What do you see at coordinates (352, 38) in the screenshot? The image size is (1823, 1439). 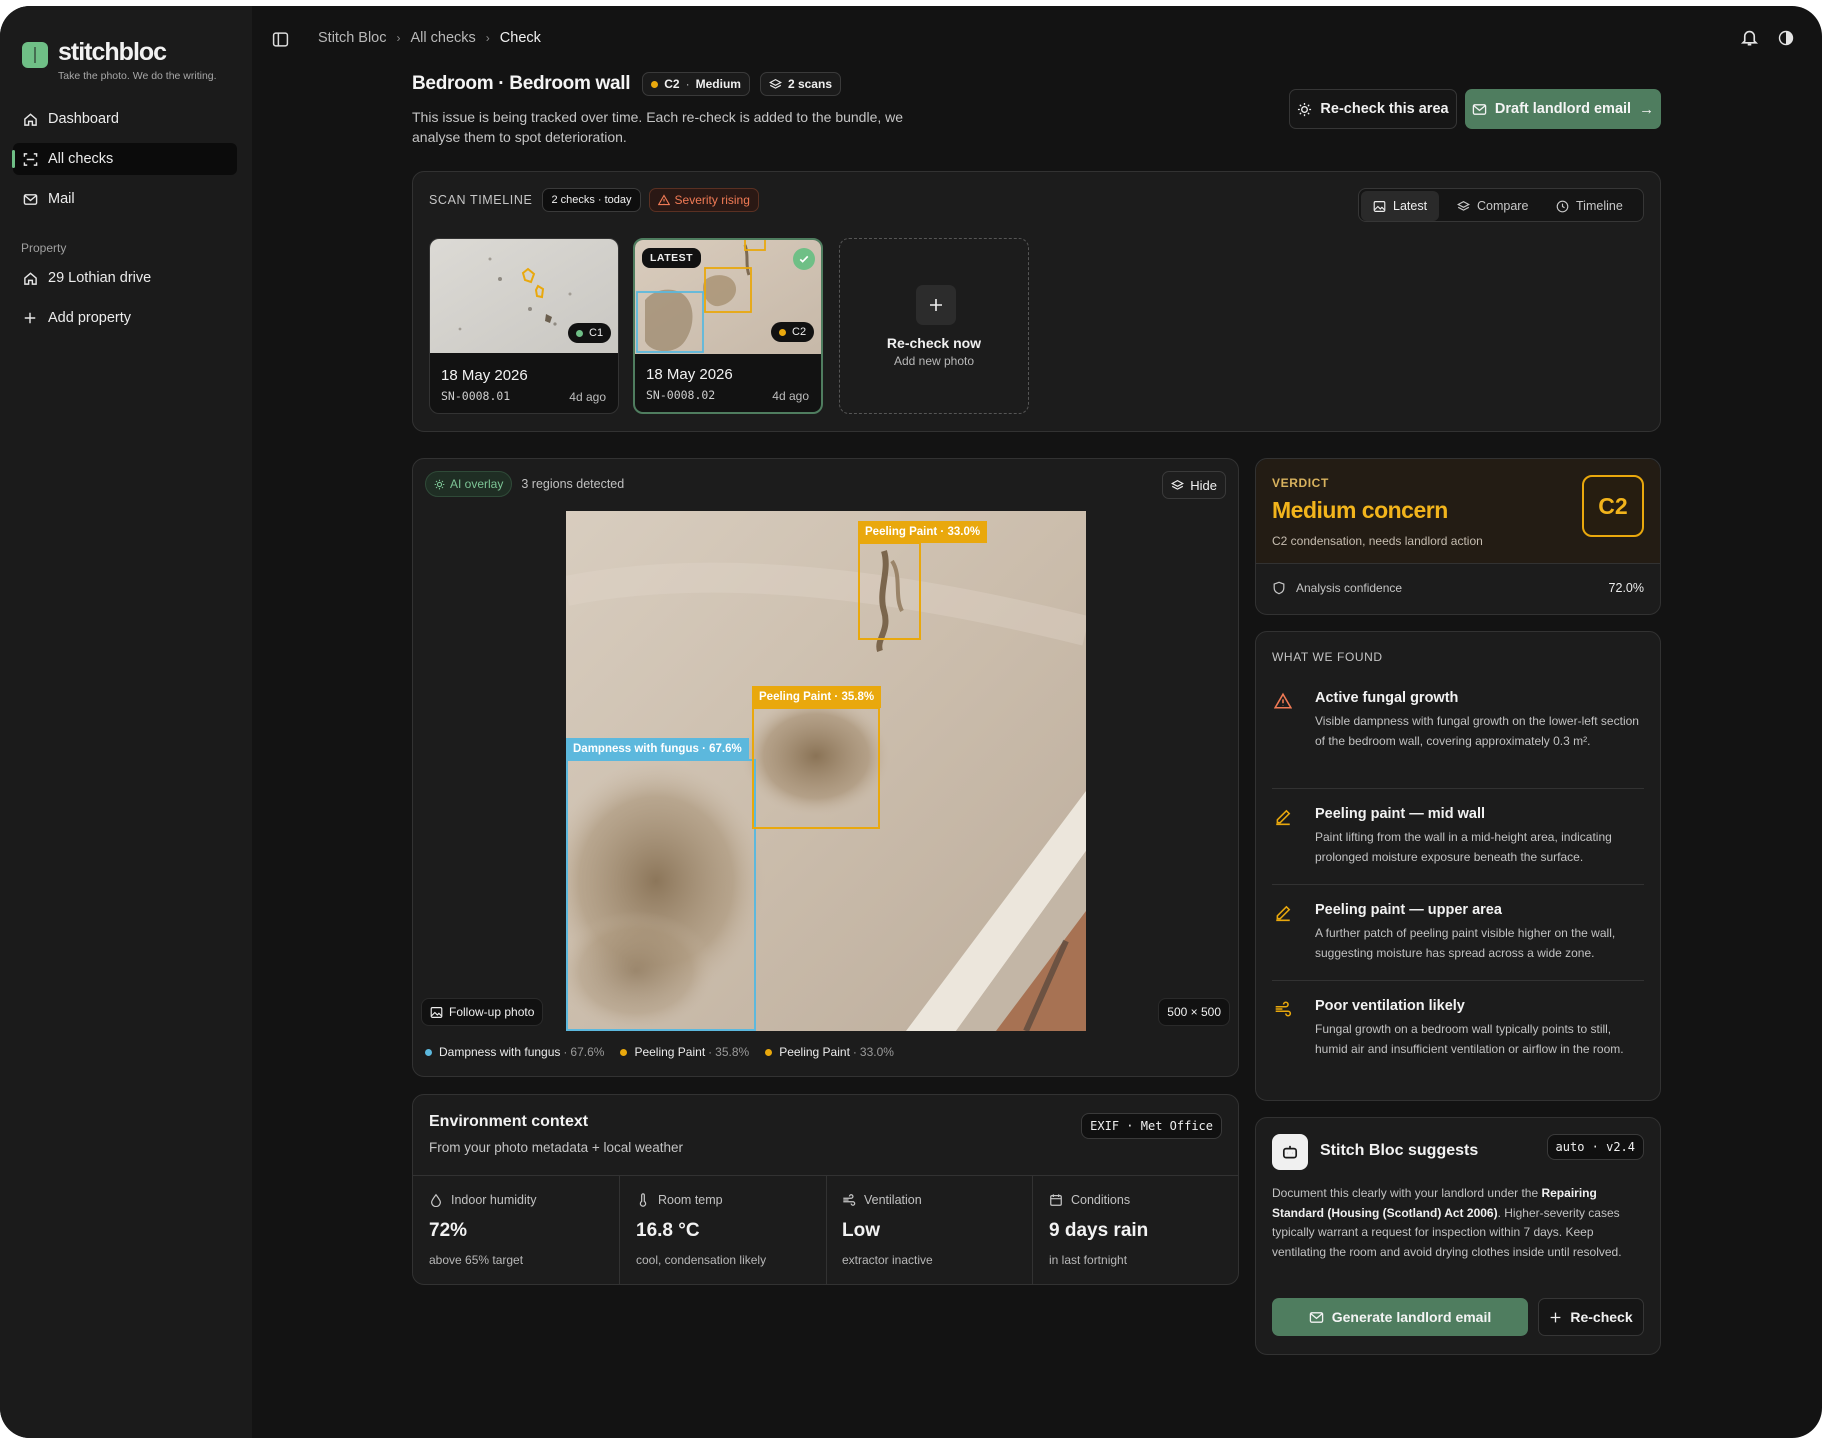 I see `breadcrumb-item: Stitch Bloc` at bounding box center [352, 38].